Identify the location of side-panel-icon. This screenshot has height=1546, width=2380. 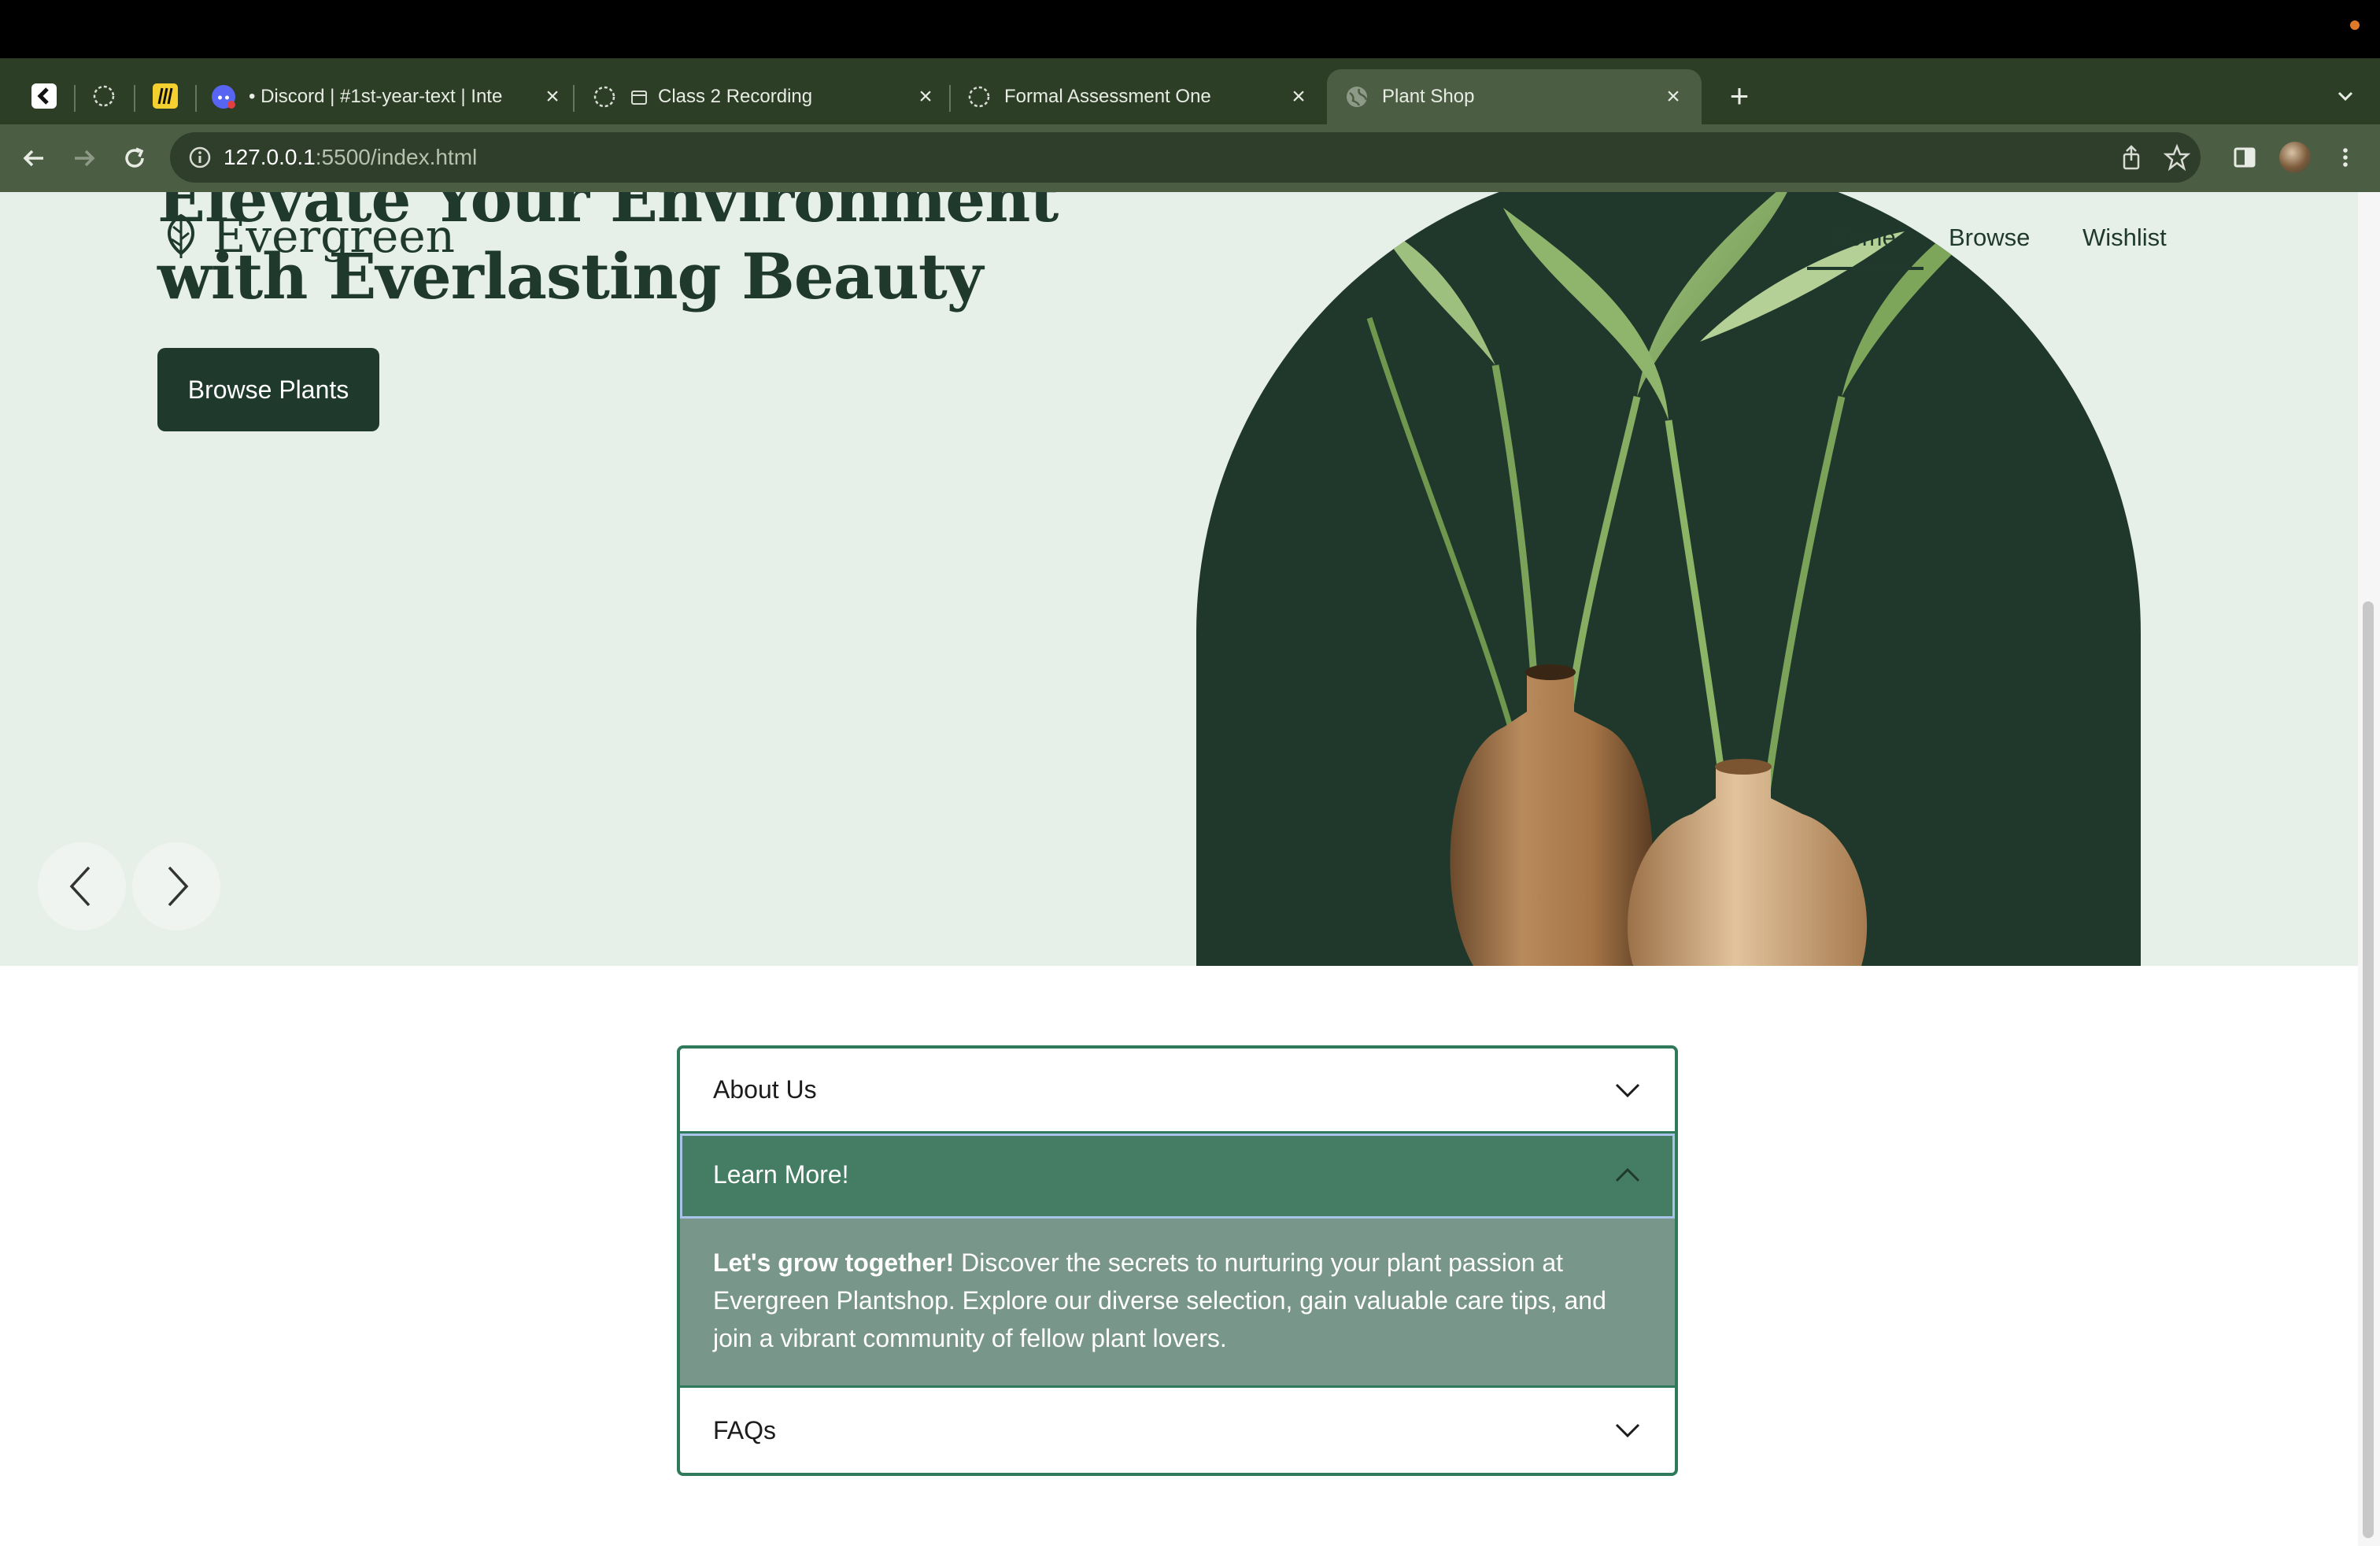
(2245, 157).